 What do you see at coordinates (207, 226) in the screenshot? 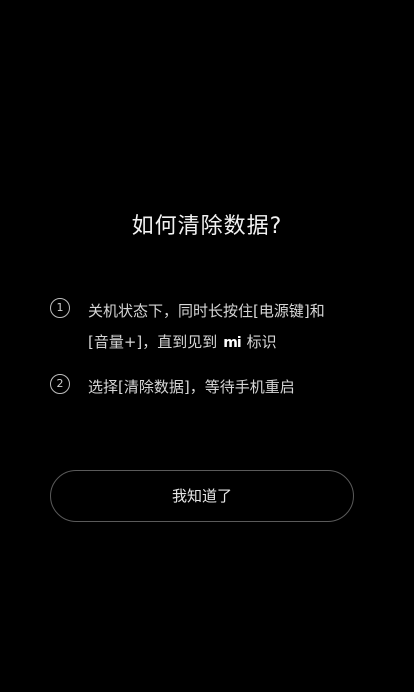
I see `dialog-title: 如何清除数据?` at bounding box center [207, 226].